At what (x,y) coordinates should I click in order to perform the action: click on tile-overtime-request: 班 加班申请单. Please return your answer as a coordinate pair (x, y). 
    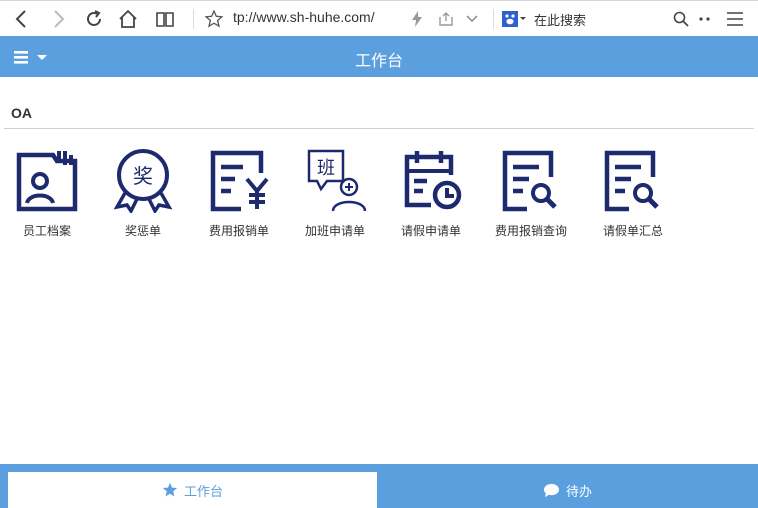
    Looking at the image, I should click on (335, 193).